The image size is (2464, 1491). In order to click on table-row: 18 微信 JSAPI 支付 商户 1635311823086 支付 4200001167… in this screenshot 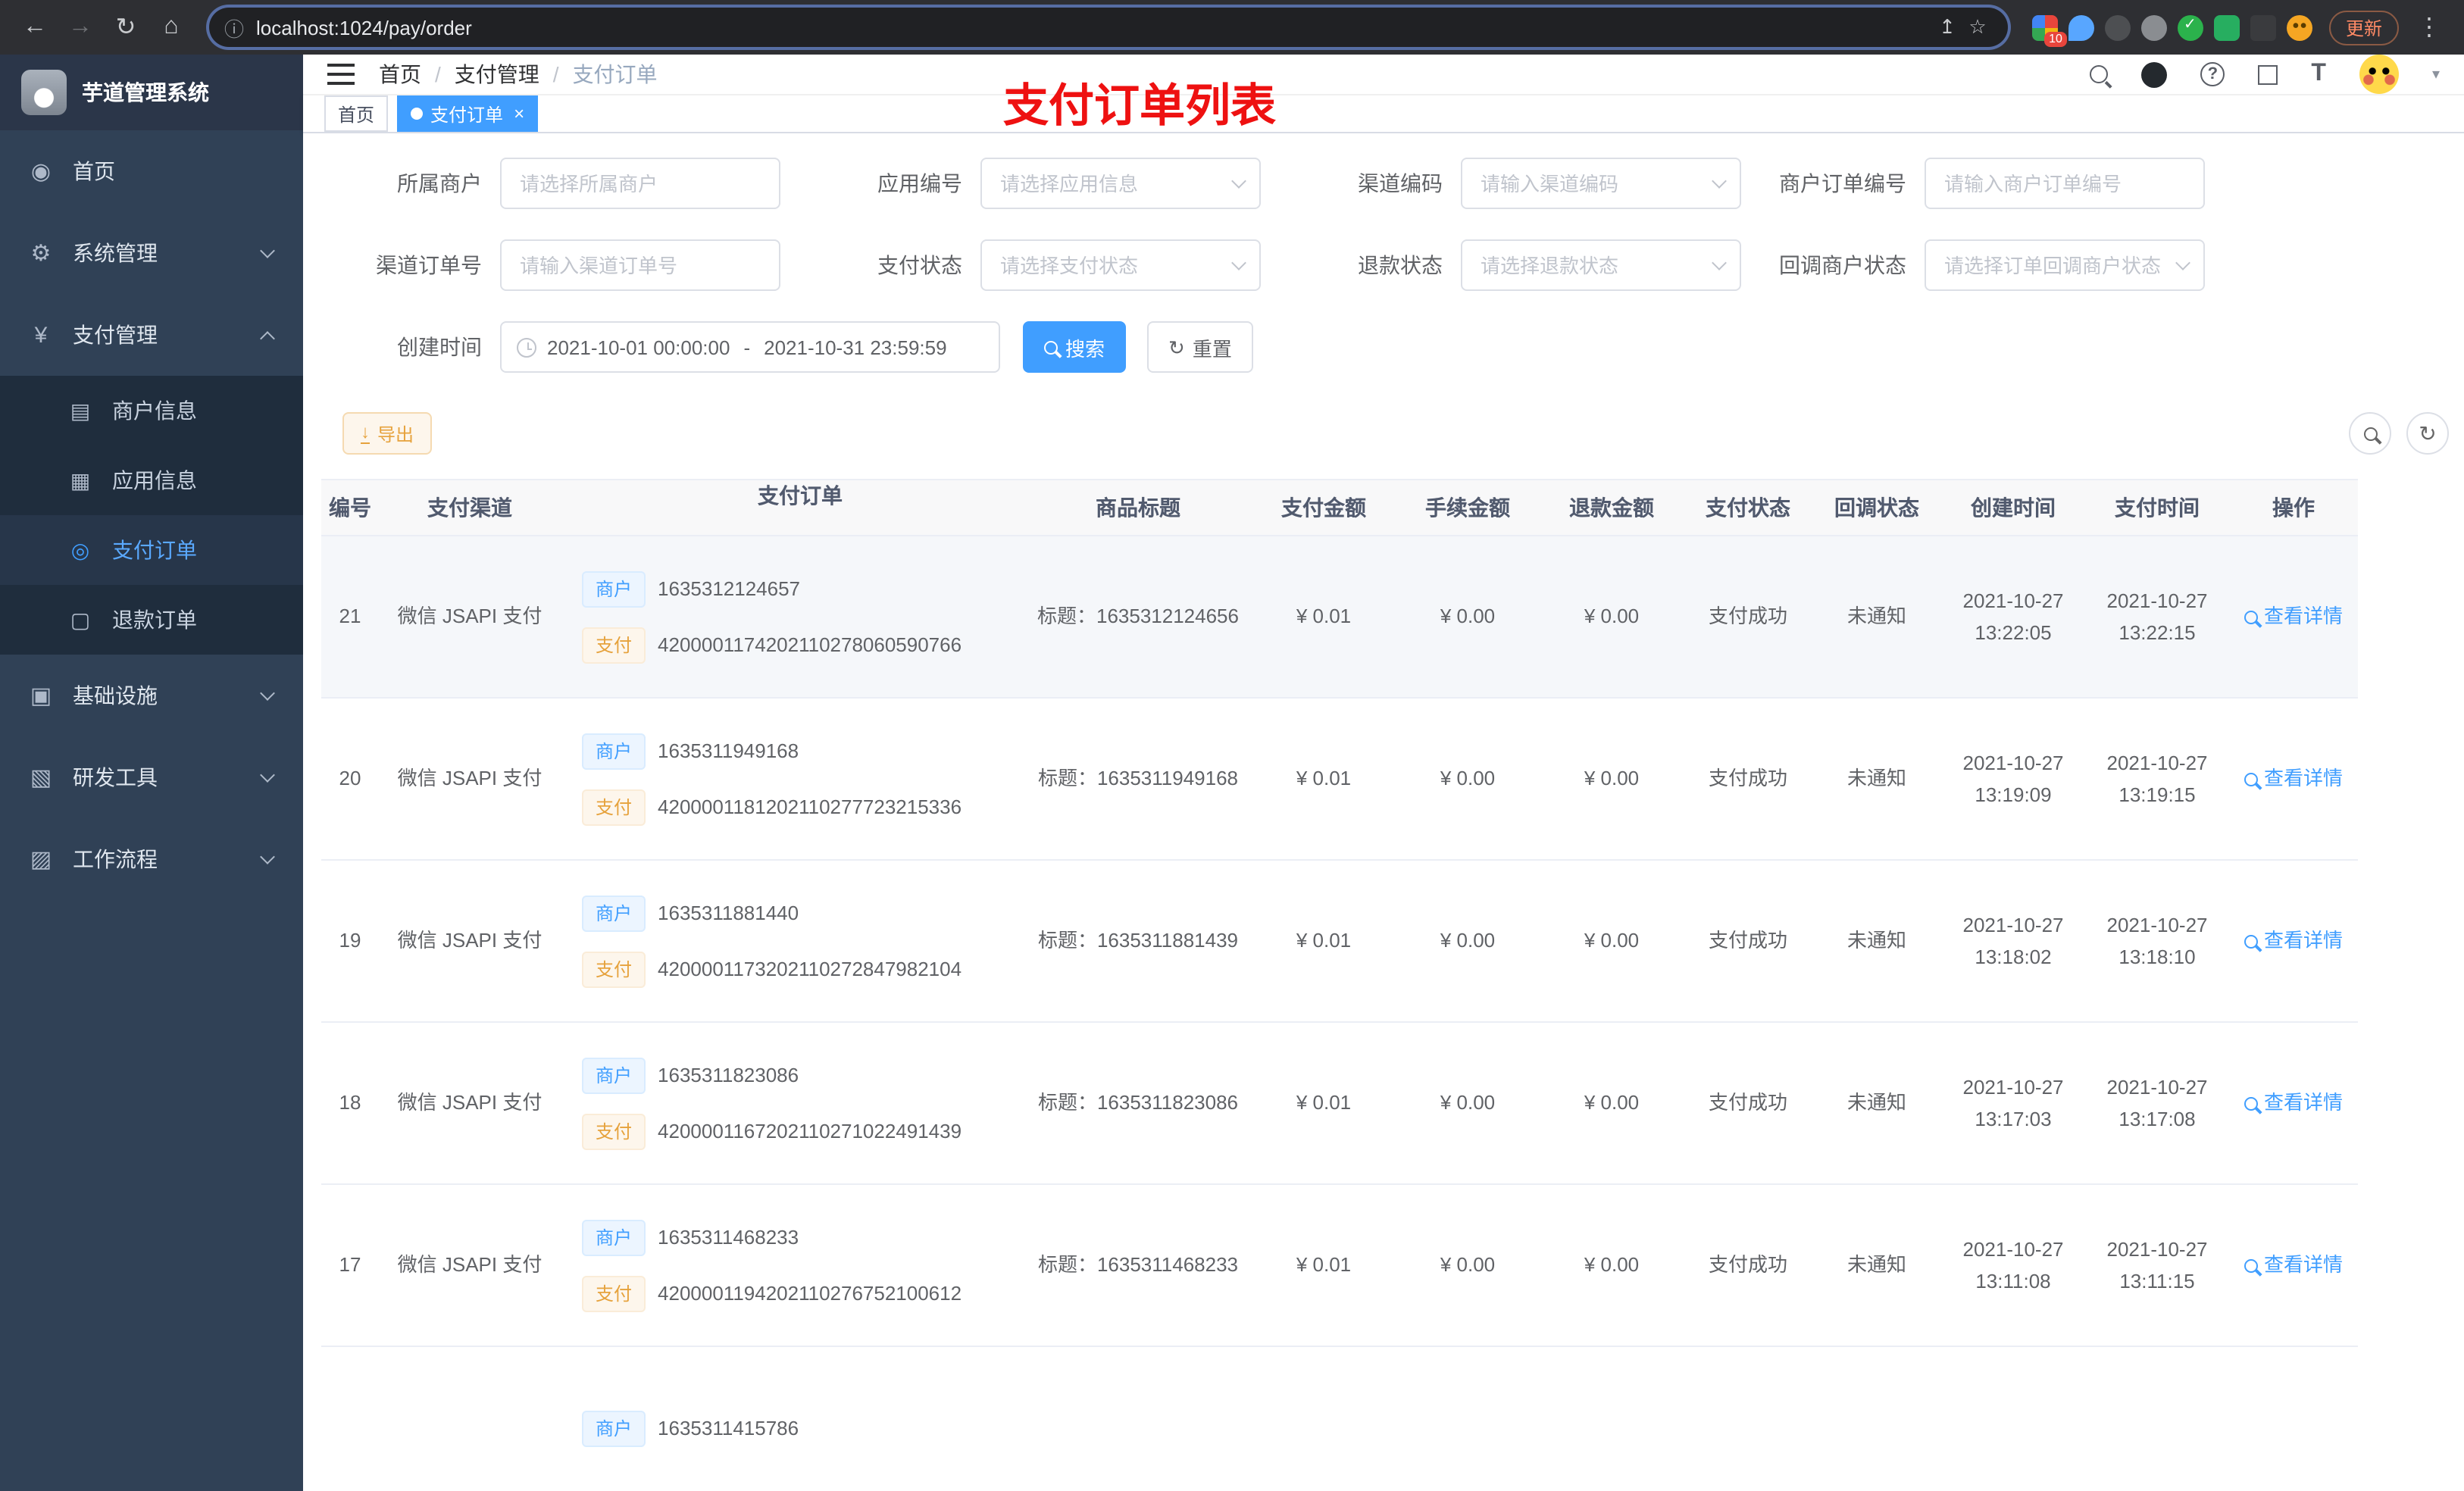, I will do `click(1339, 1104)`.